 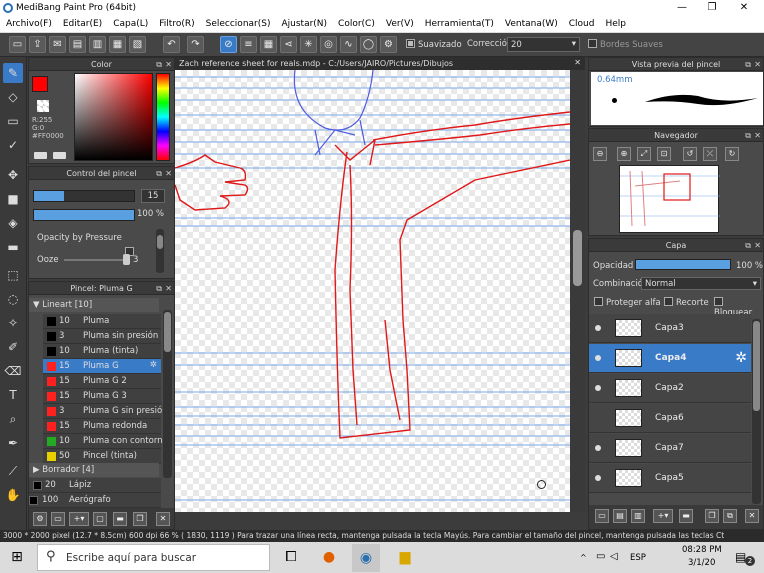 What do you see at coordinates (59, 155) in the screenshot?
I see `remove-color-button` at bounding box center [59, 155].